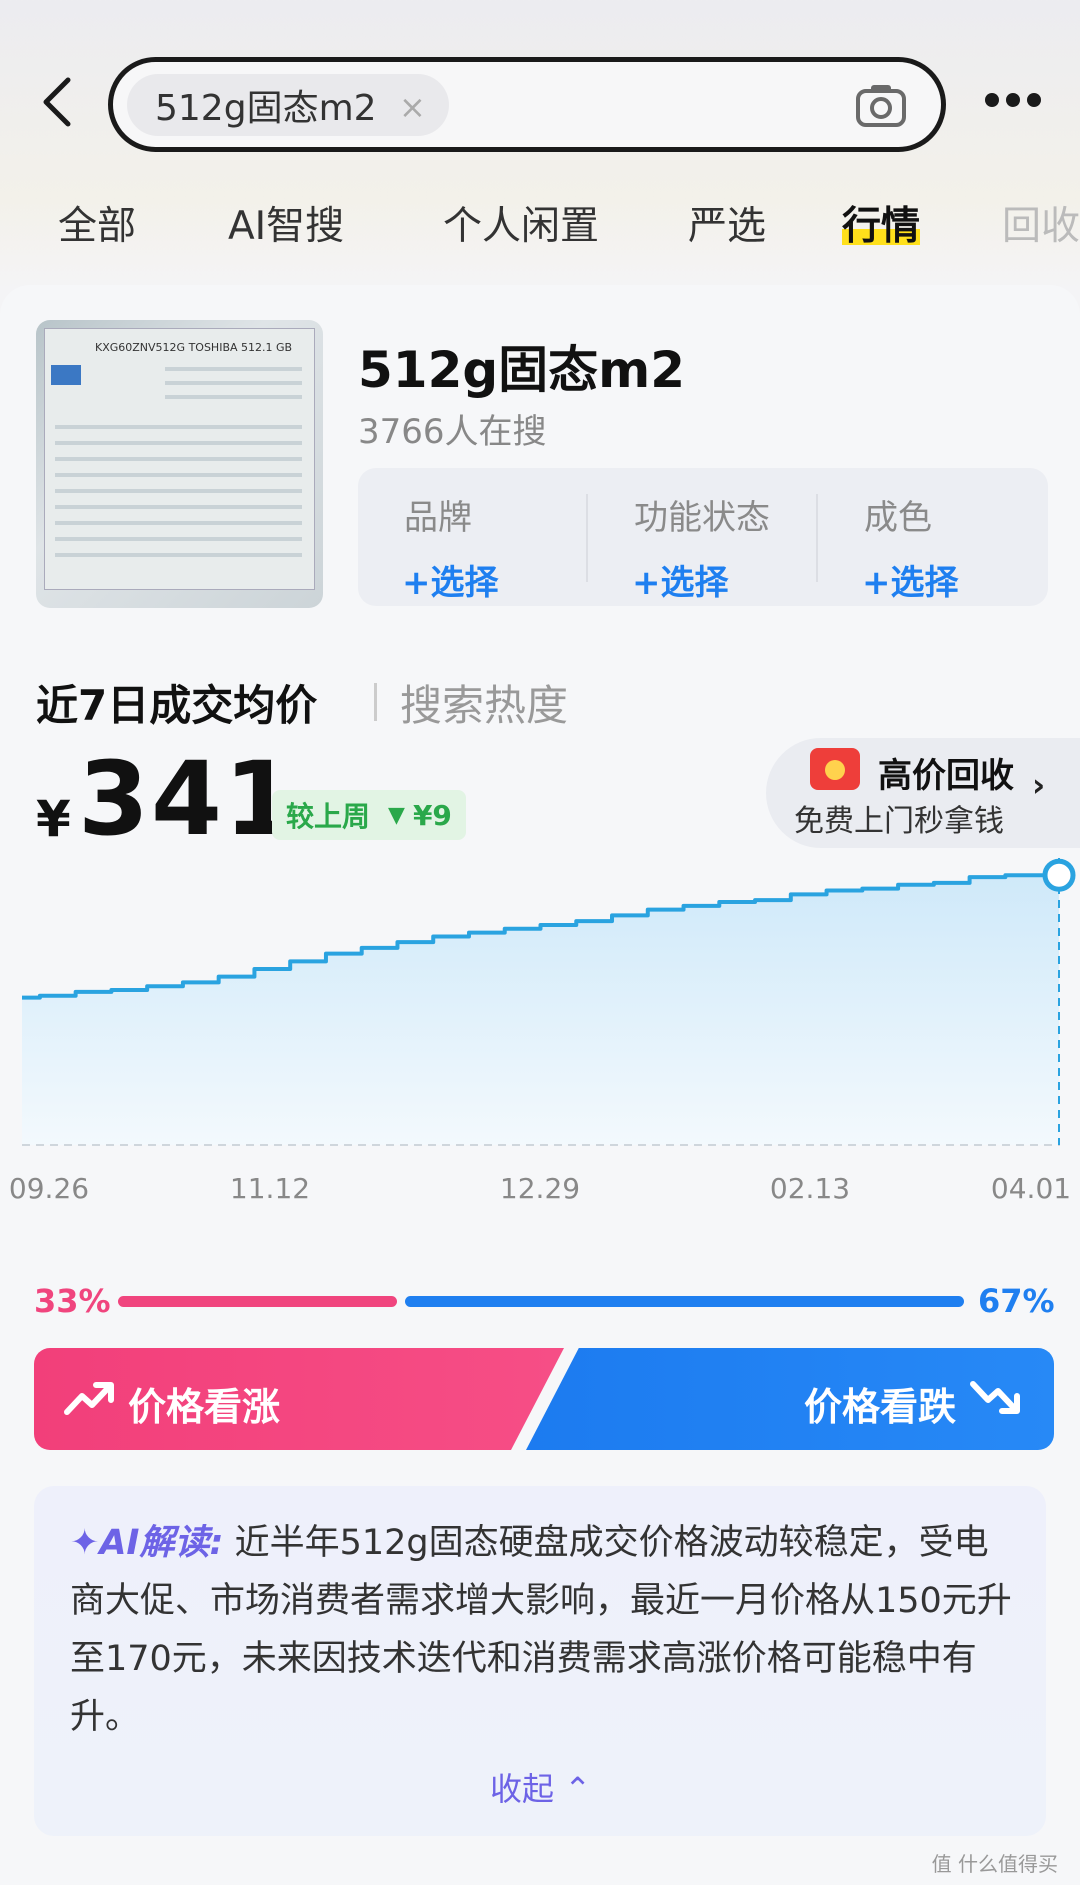 Image resolution: width=1080 pixels, height=1885 pixels. Describe the element at coordinates (522, 1789) in the screenshot. I see `collapse-label: 收起` at that location.